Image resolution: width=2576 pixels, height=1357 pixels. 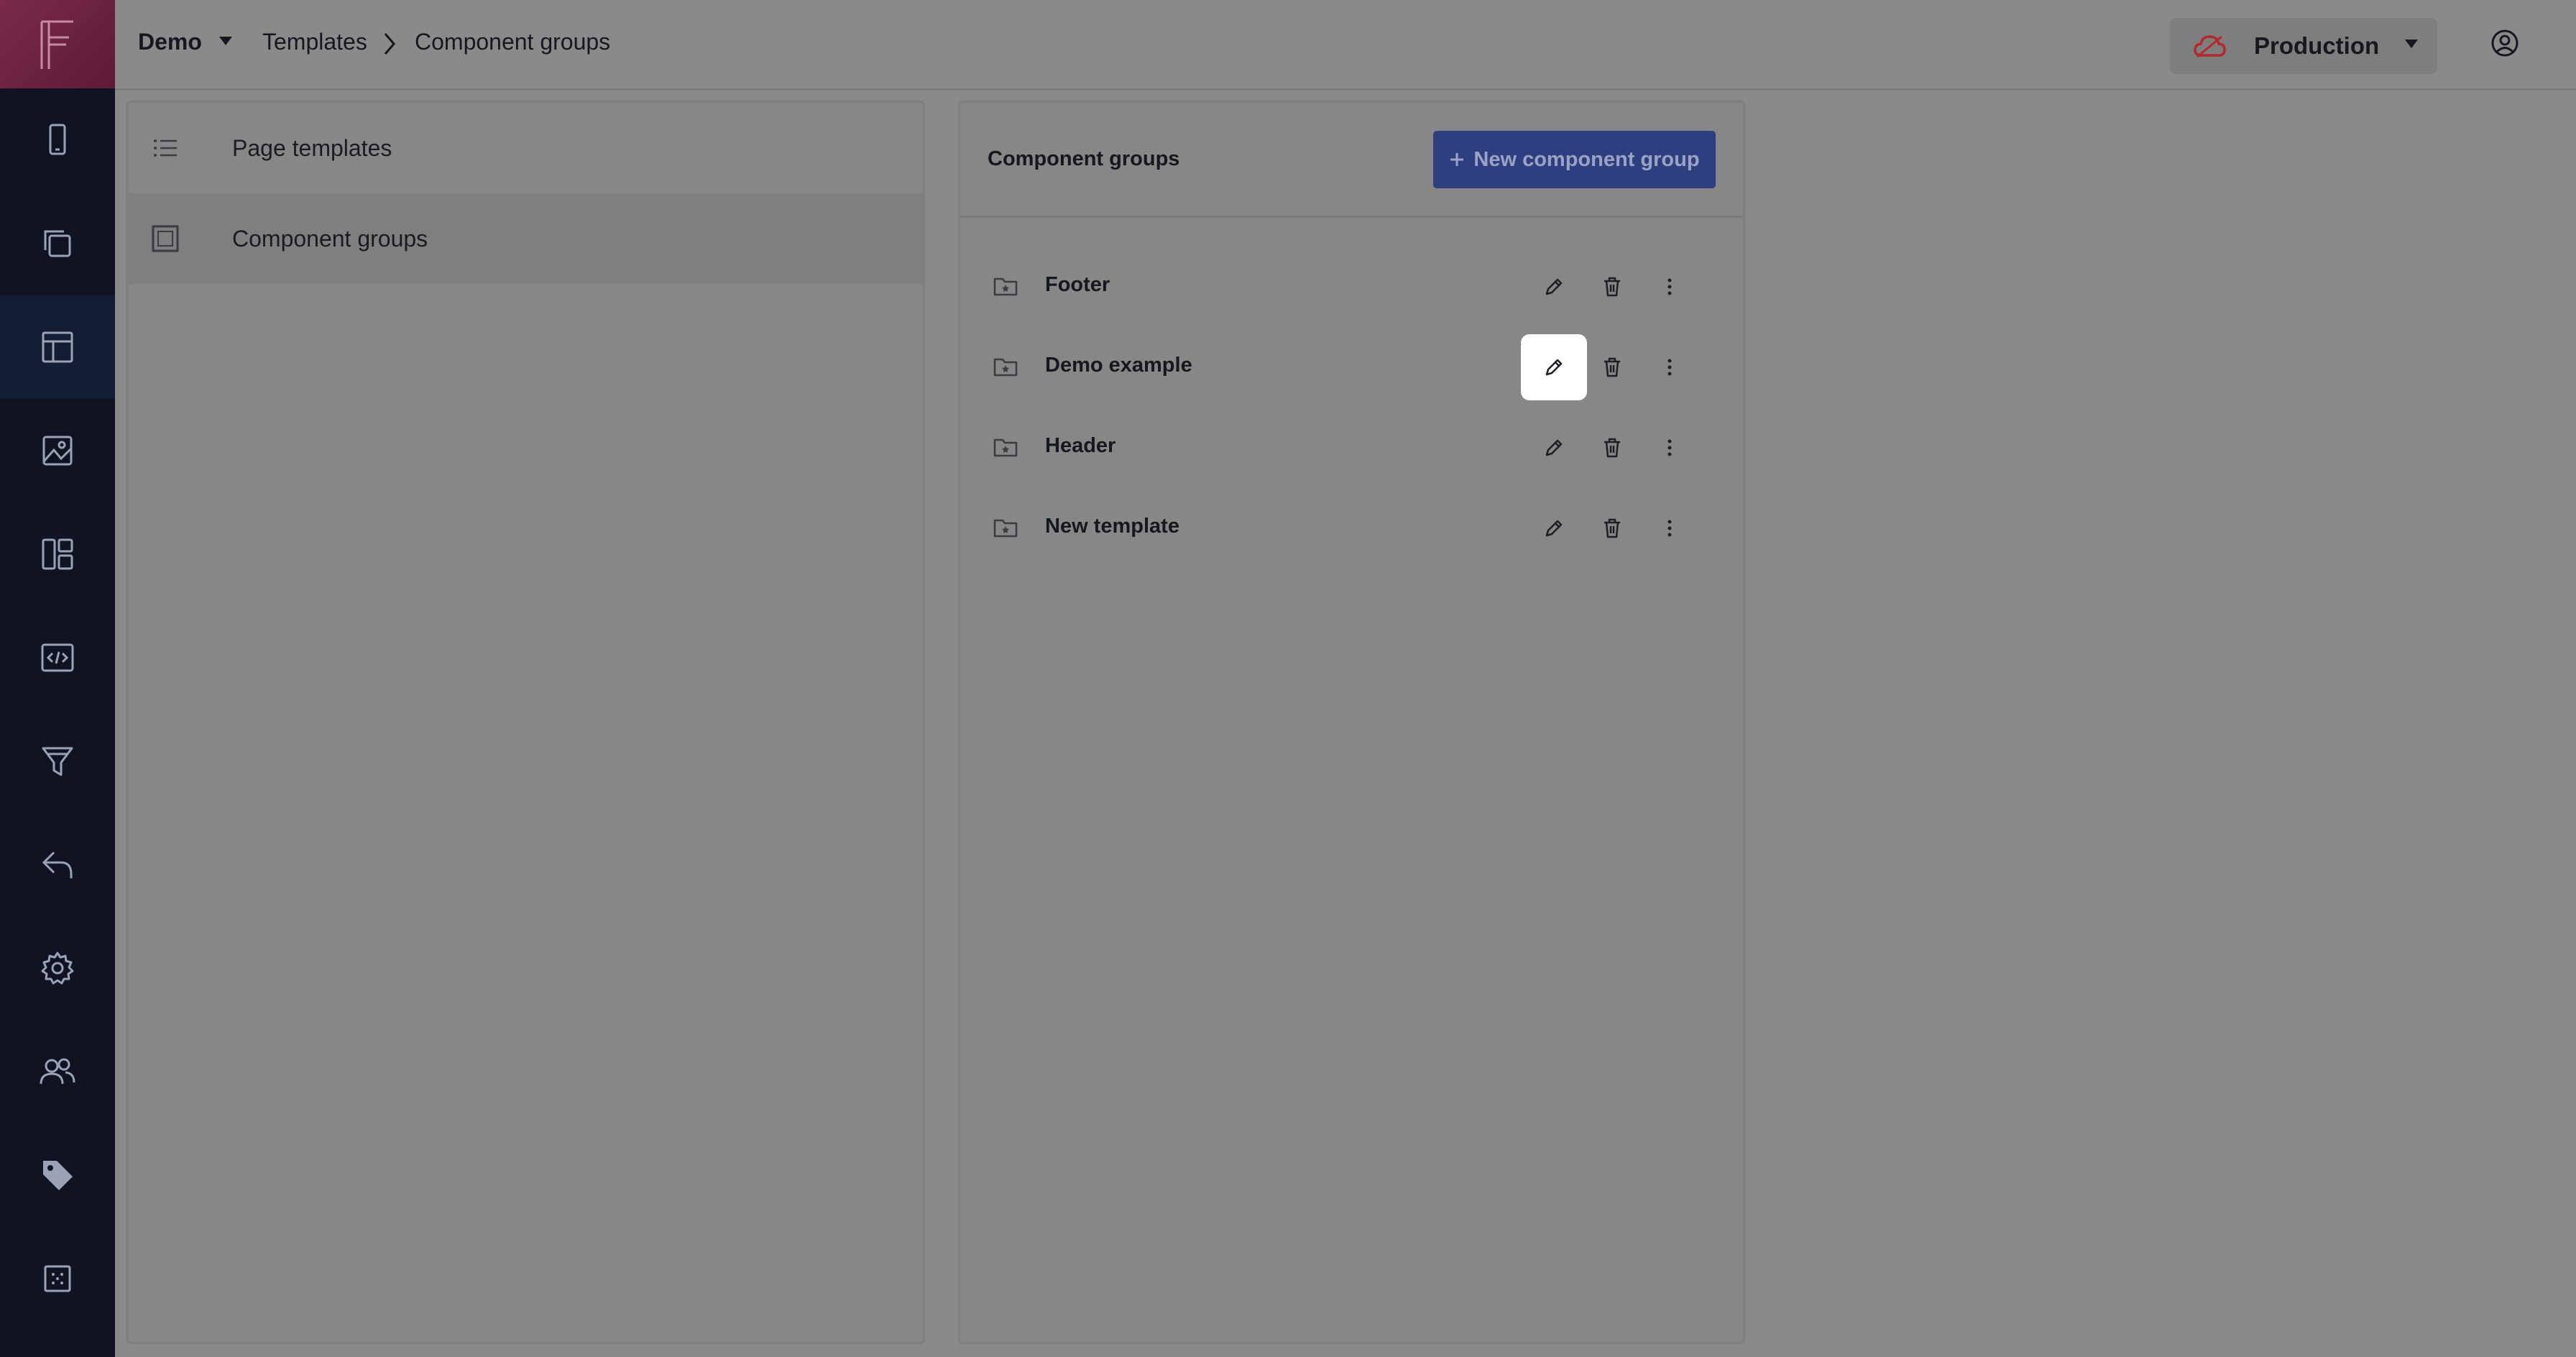 I want to click on new-component-group-button: New component group, so click(x=1574, y=159).